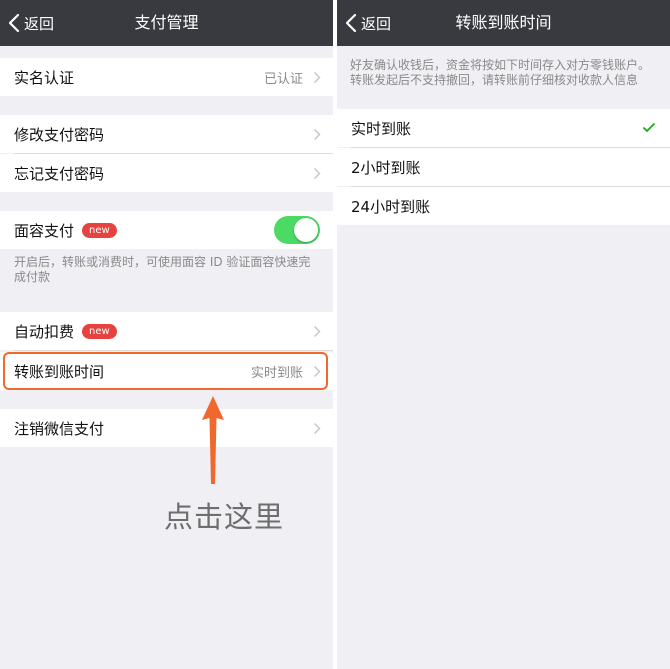  What do you see at coordinates (391, 206) in the screenshot?
I see `option-label: 24小时到账` at bounding box center [391, 206].